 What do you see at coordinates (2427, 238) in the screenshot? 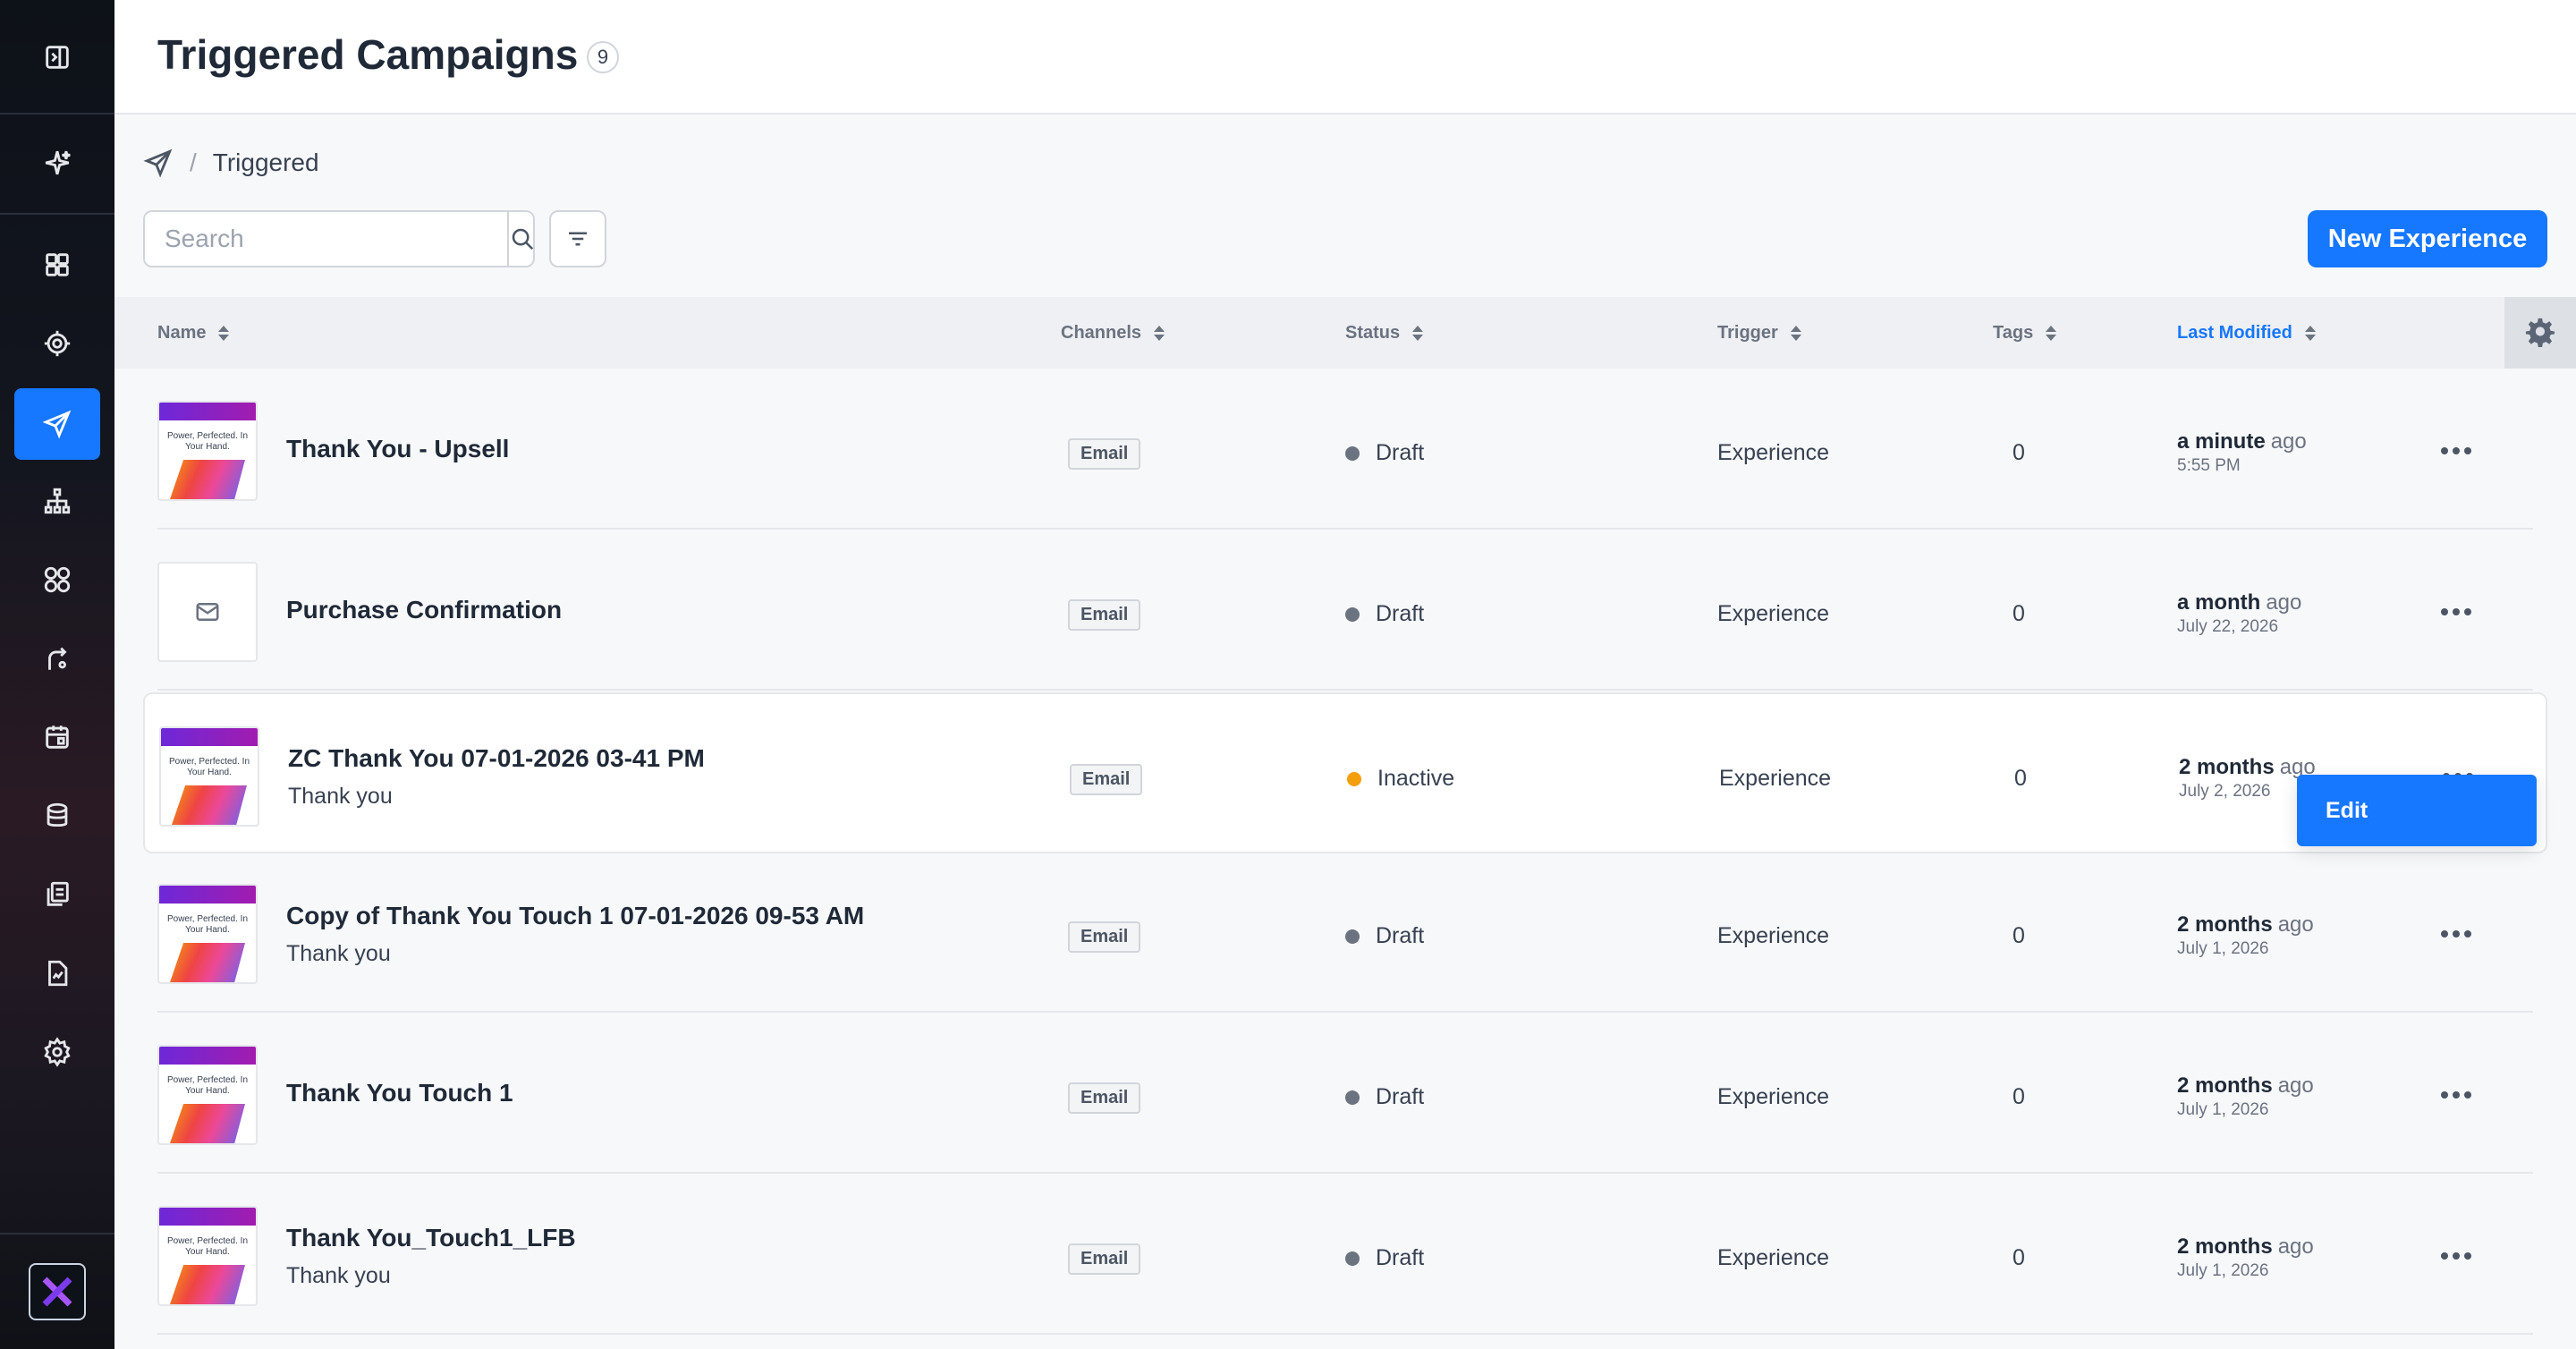
I see `new-experience-button: New Experience` at bounding box center [2427, 238].